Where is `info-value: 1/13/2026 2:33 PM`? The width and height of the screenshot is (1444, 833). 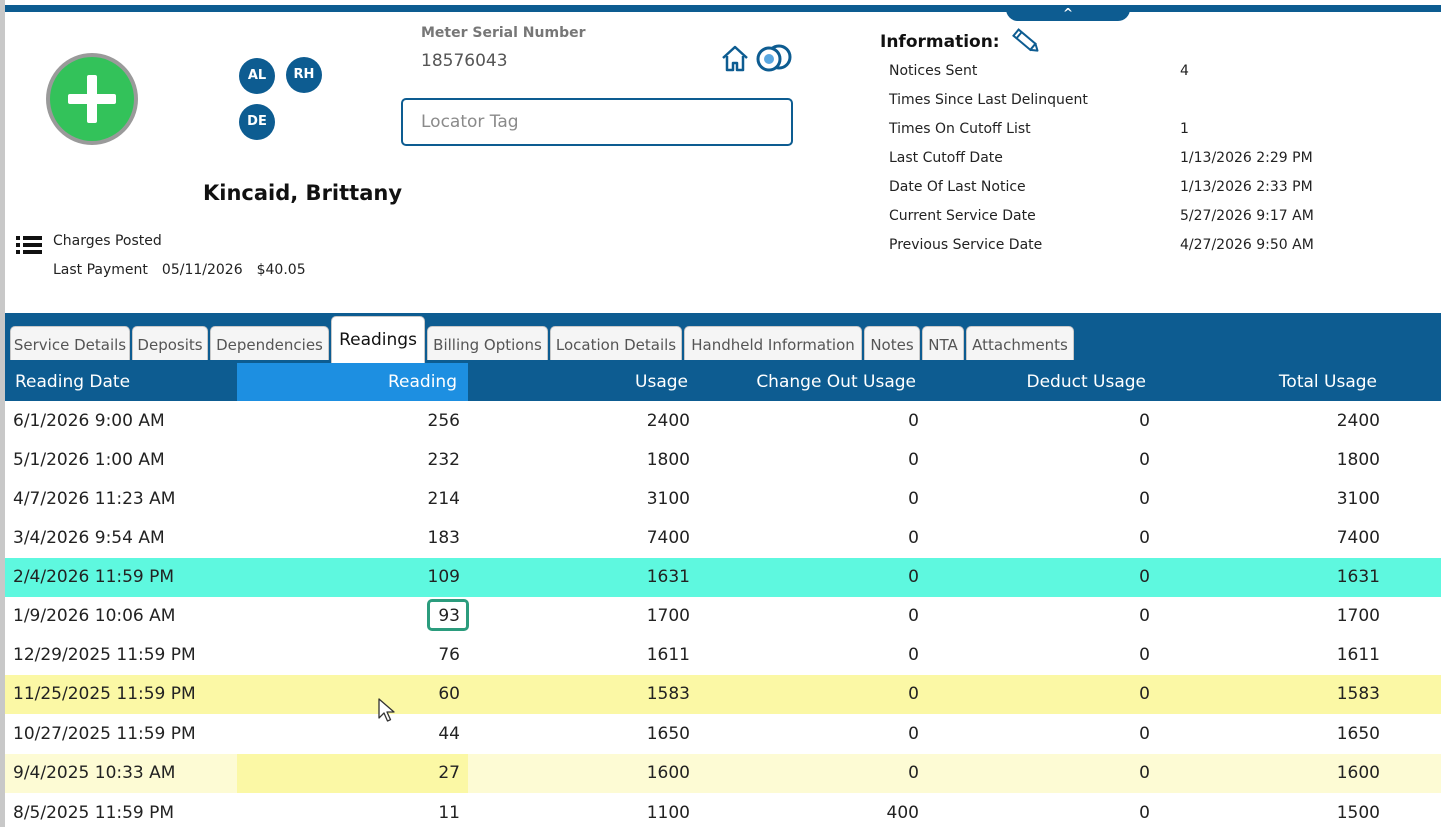 info-value: 1/13/2026 2:33 PM is located at coordinates (1246, 187).